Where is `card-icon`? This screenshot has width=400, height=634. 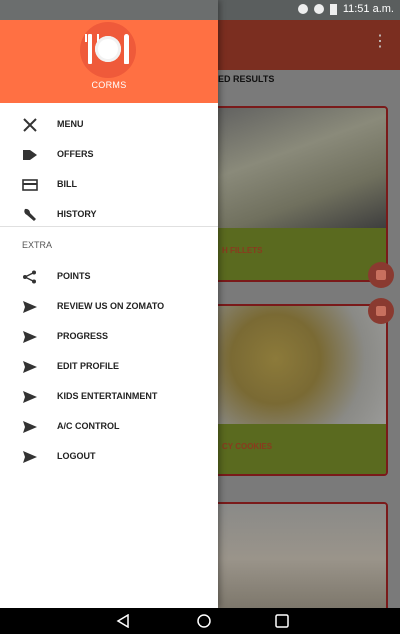 card-icon is located at coordinates (30, 185).